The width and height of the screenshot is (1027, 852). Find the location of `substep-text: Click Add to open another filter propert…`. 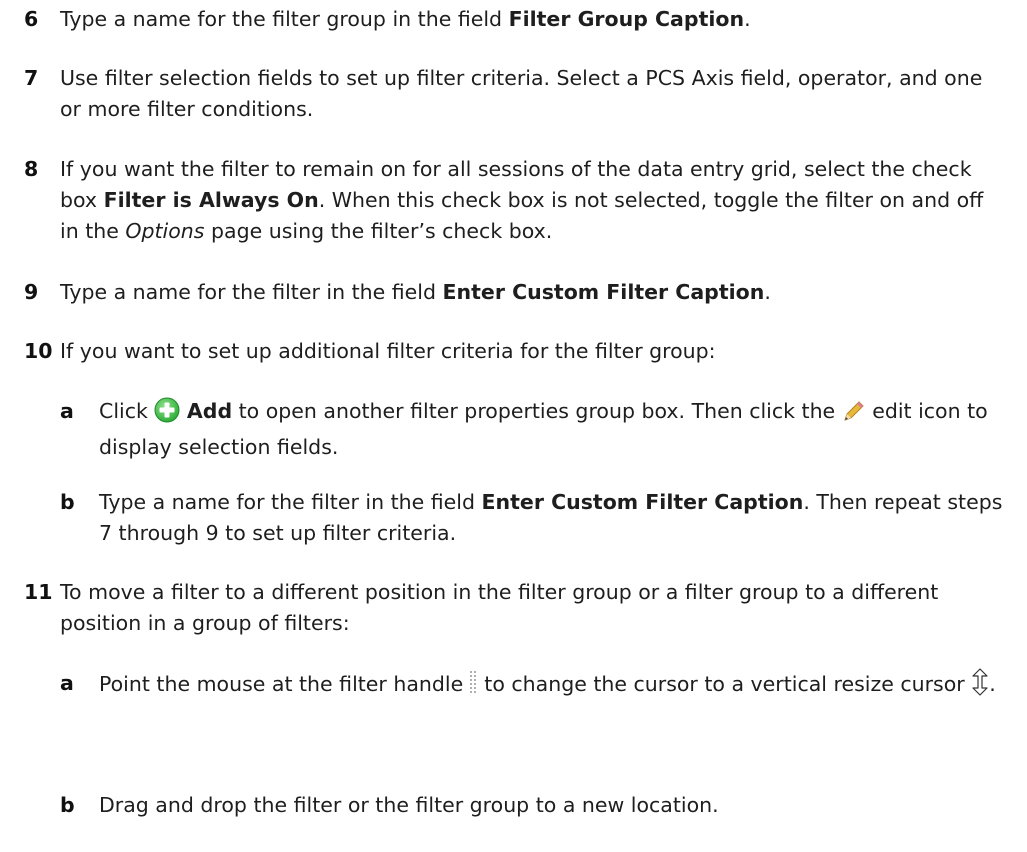

substep-text: Click Add to open another filter propert… is located at coordinates (543, 428).